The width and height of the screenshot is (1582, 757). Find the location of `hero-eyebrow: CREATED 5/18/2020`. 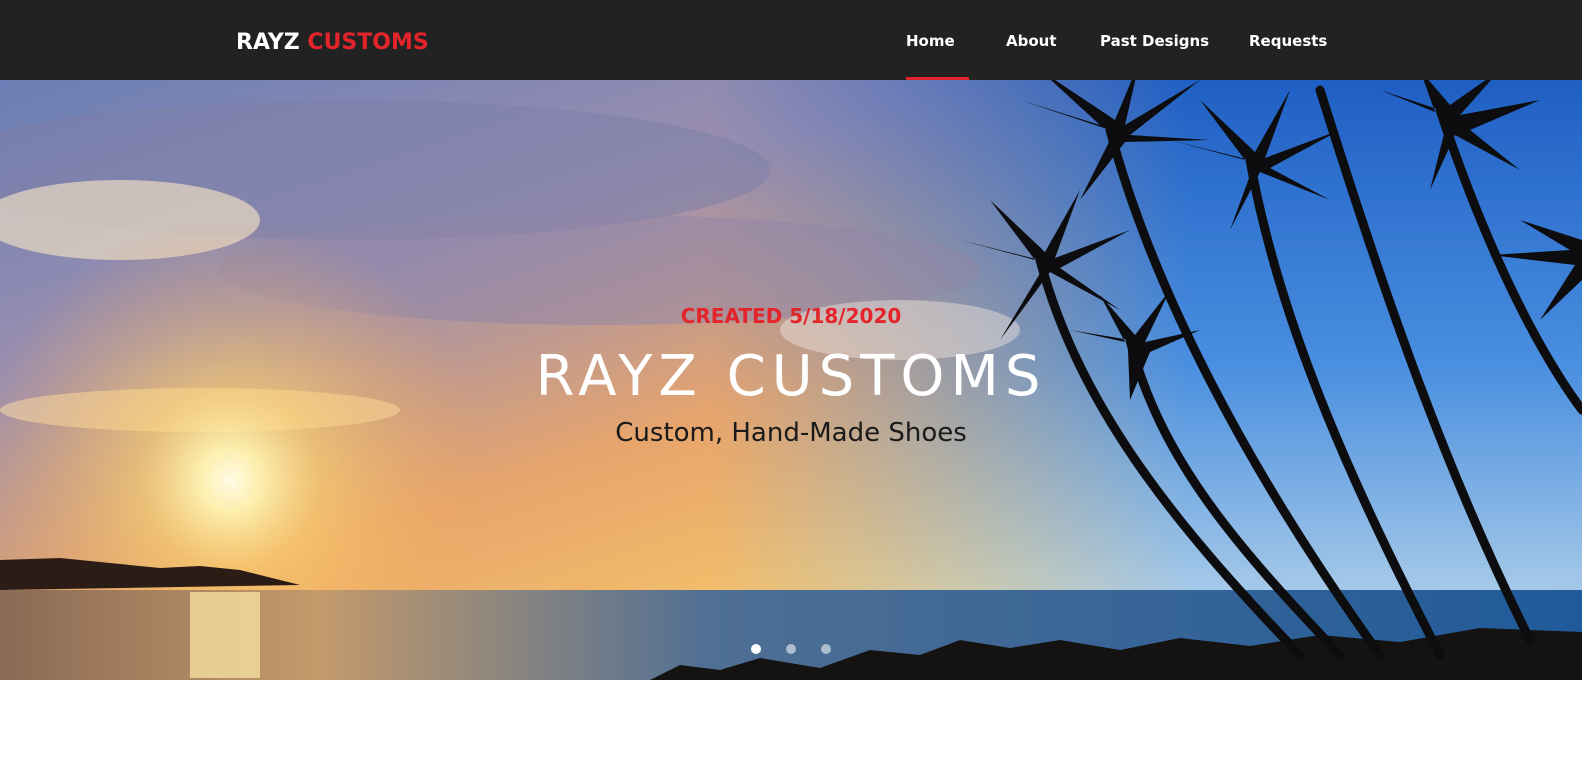

hero-eyebrow: CREATED 5/18/2020 is located at coordinates (791, 316).